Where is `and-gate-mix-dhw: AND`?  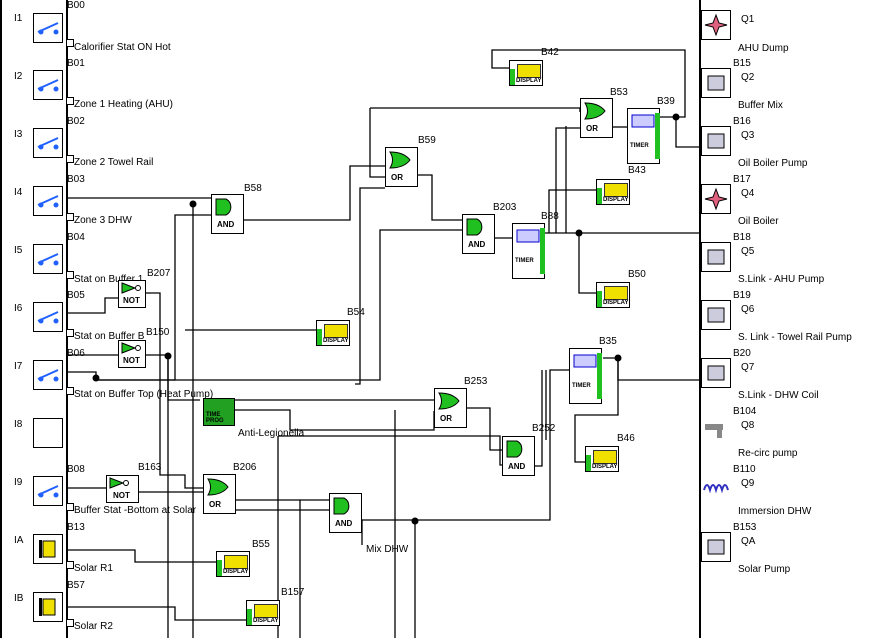
and-gate-mix-dhw: AND is located at coordinates (345, 513).